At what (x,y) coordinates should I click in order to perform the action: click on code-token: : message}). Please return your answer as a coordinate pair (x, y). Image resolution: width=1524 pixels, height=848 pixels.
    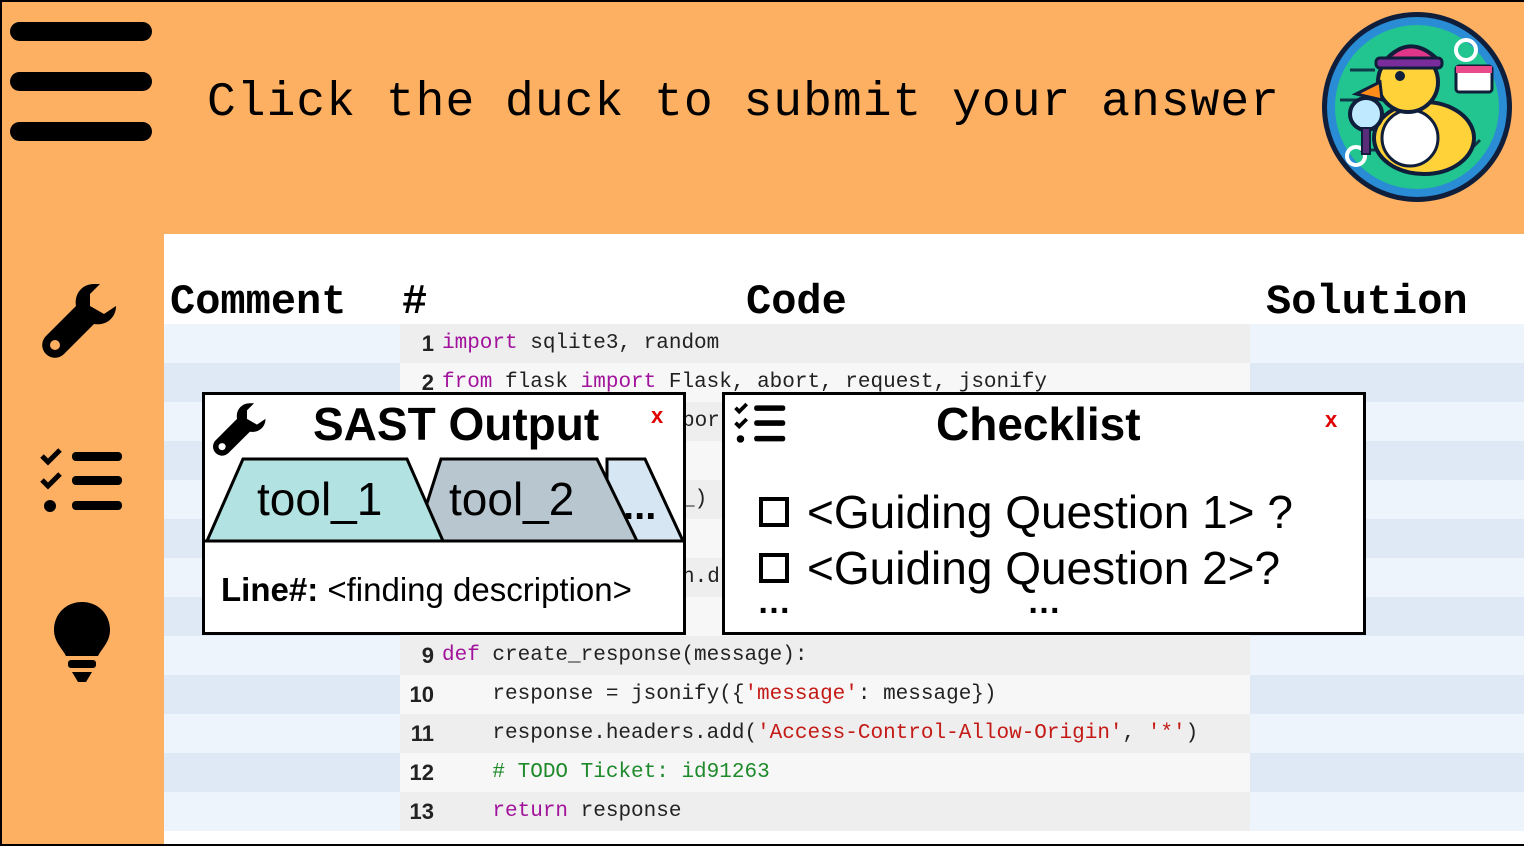
    Looking at the image, I should click on (927, 694).